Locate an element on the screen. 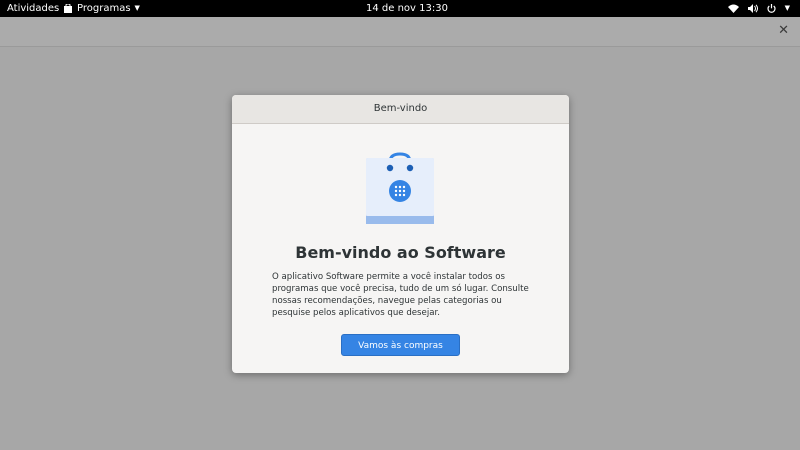  close-icon: ✕ is located at coordinates (783, 31).